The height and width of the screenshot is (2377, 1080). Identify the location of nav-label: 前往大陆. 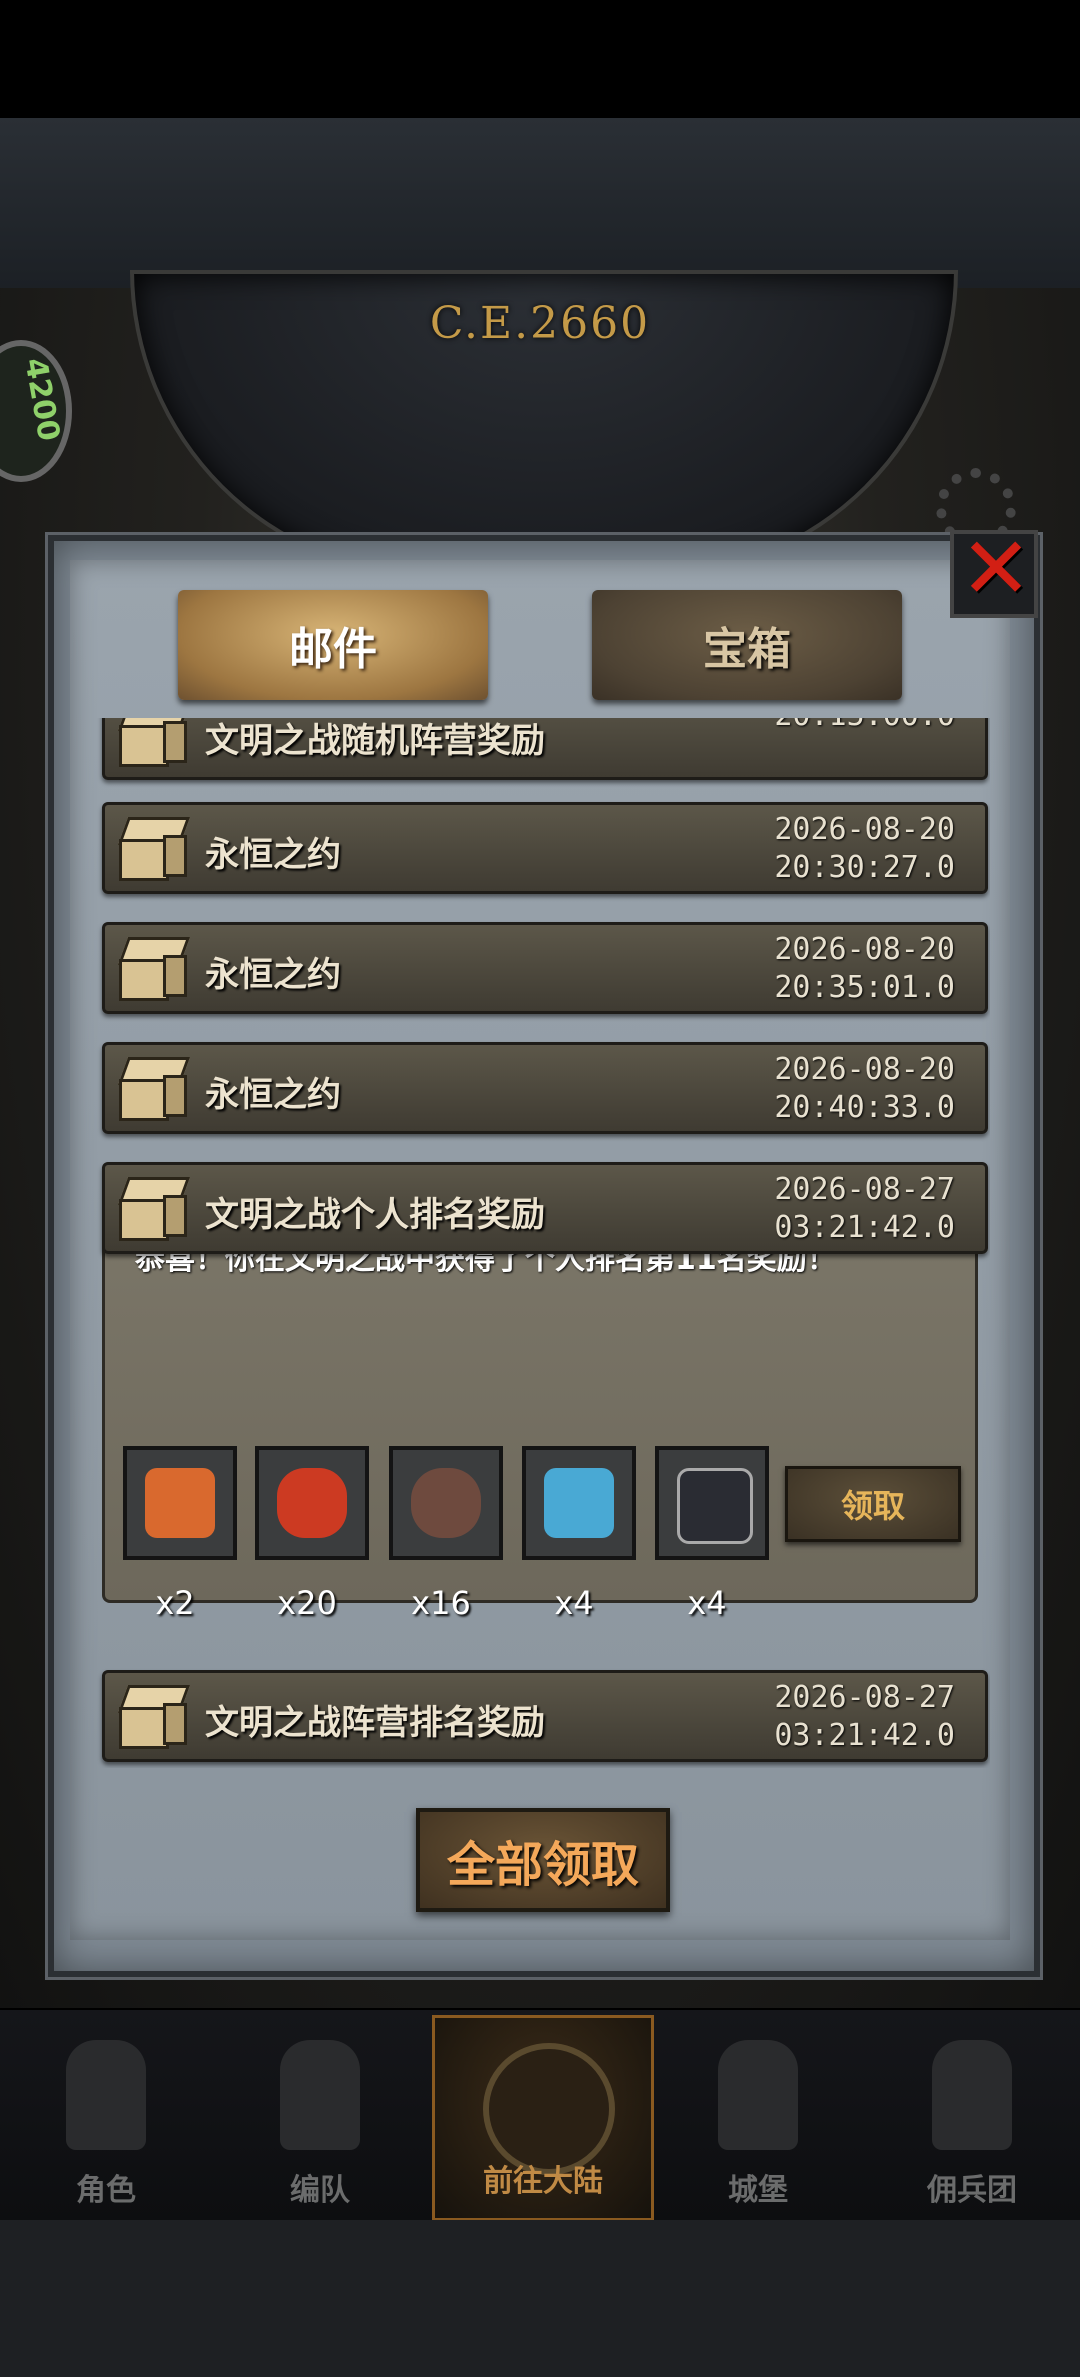
(543, 2181).